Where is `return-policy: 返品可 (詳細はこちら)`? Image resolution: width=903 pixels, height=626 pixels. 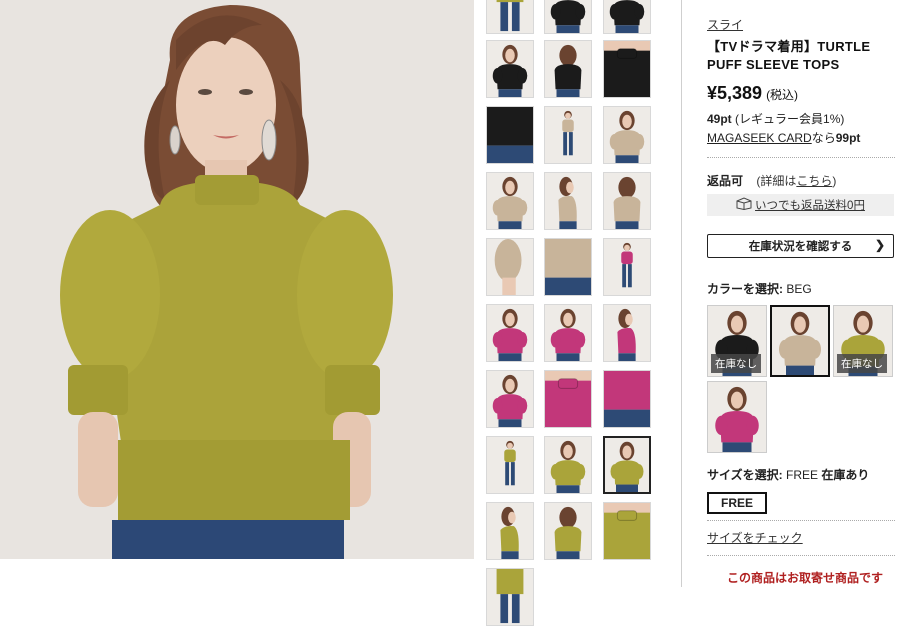 return-policy: 返品可 (詳細はこちら) is located at coordinates (771, 180).